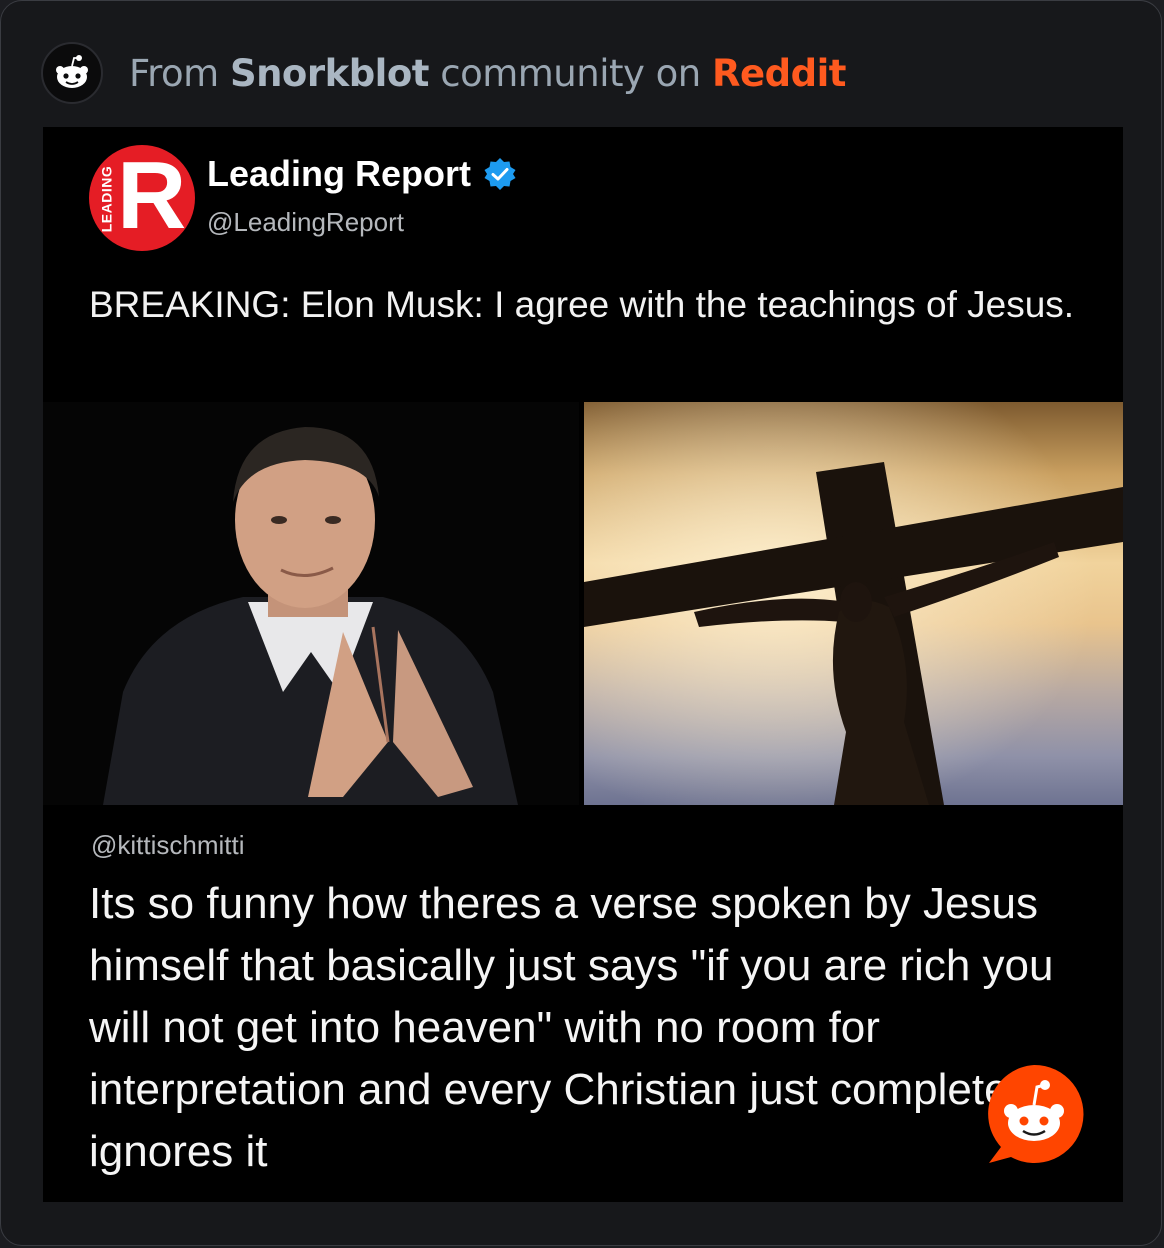  I want to click on tweet-author-handle: @LeadingReport, so click(305, 222).